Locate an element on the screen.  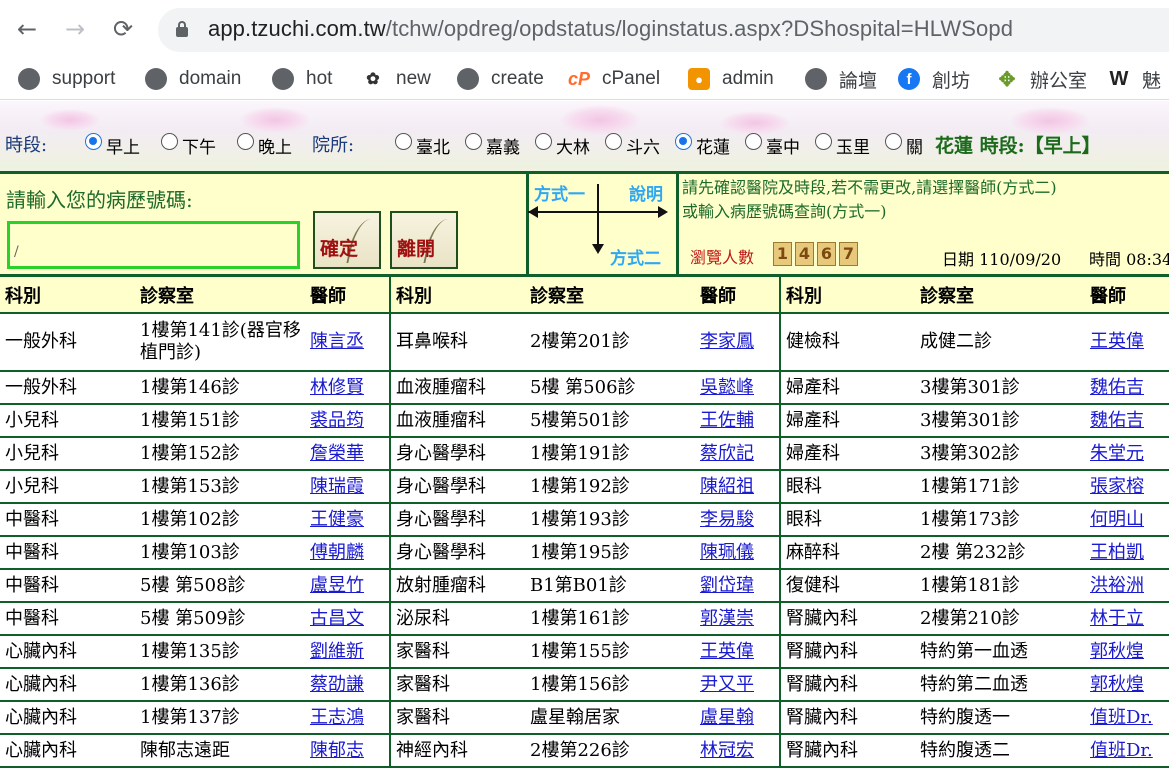
radio-taichung is located at coordinates (753, 141).